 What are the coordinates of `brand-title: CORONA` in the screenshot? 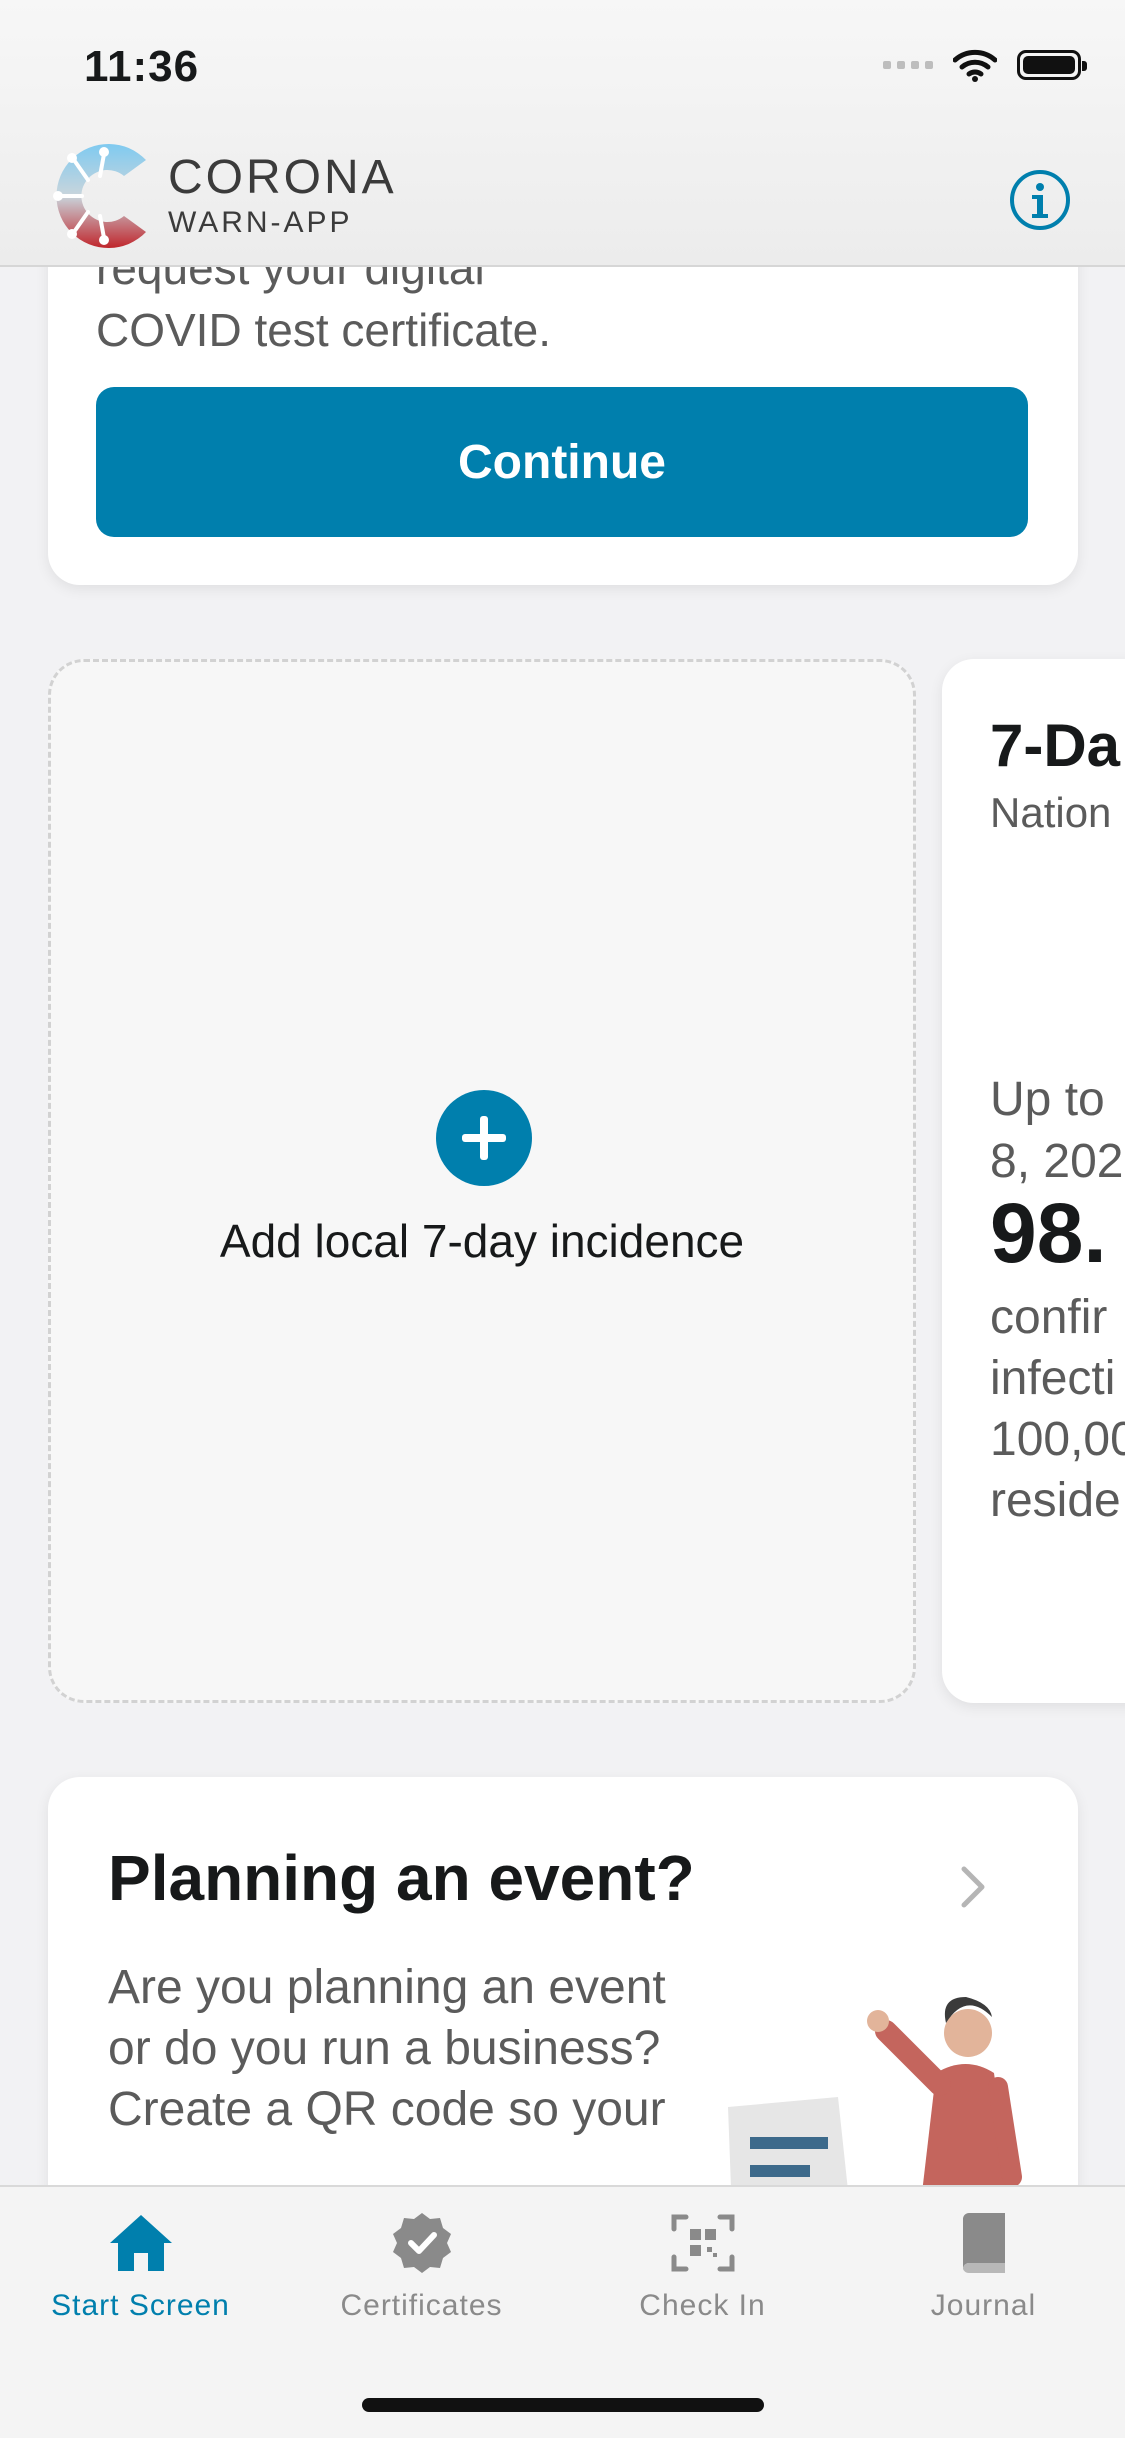 It's located at (282, 177).